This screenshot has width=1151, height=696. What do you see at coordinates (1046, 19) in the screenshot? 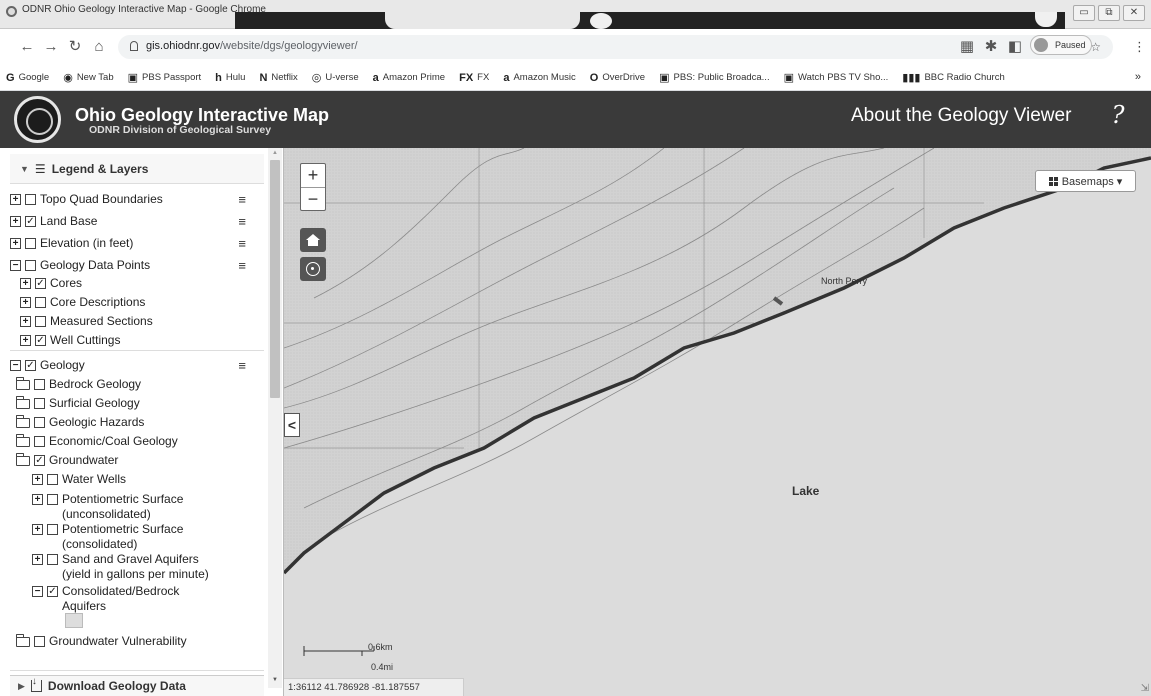
I see `tab-search-button` at bounding box center [1046, 19].